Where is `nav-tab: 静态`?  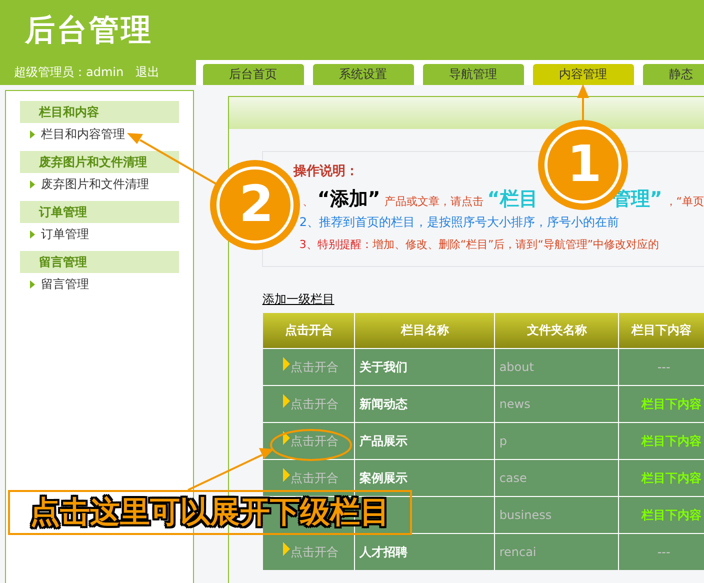 nav-tab: 静态 is located at coordinates (673, 74).